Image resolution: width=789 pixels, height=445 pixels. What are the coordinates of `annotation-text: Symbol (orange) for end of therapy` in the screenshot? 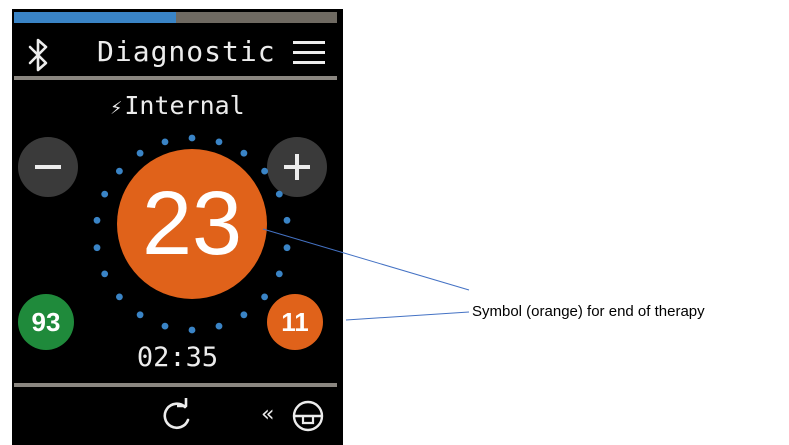 It's located at (588, 311).